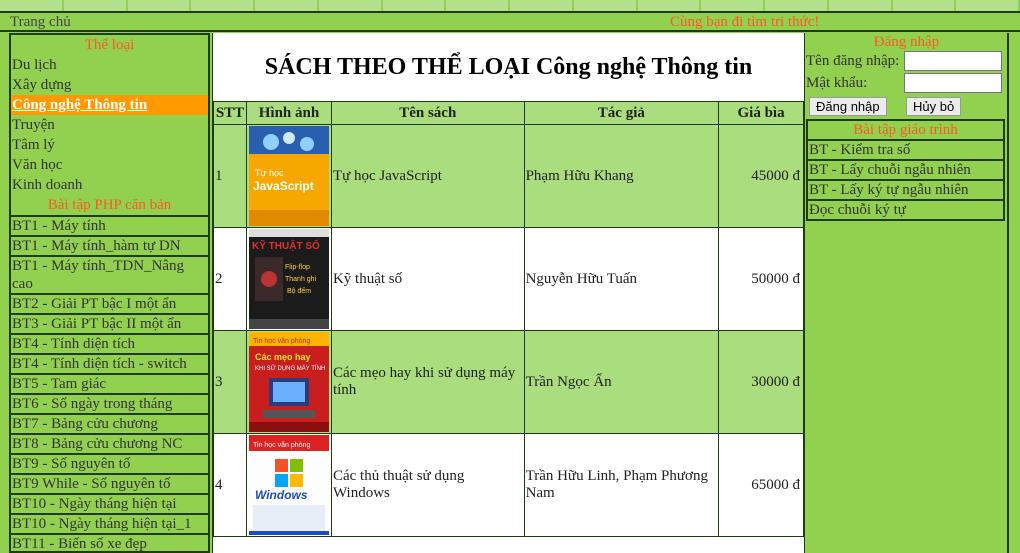 This screenshot has width=1020, height=553. Describe the element at coordinates (853, 61) in the screenshot. I see `username-label: Tên đăng nhập:` at that location.